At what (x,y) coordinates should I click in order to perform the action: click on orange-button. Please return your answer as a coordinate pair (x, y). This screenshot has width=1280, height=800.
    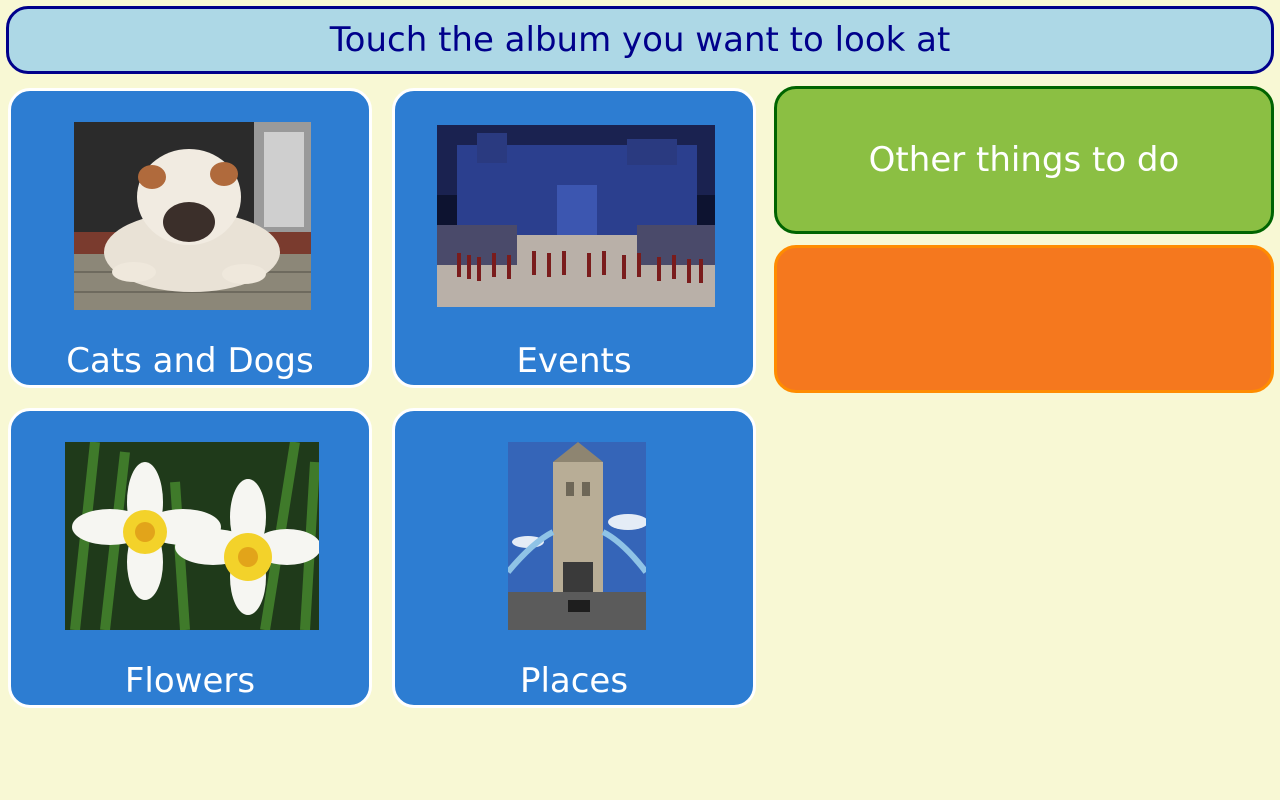
    Looking at the image, I should click on (1024, 319).